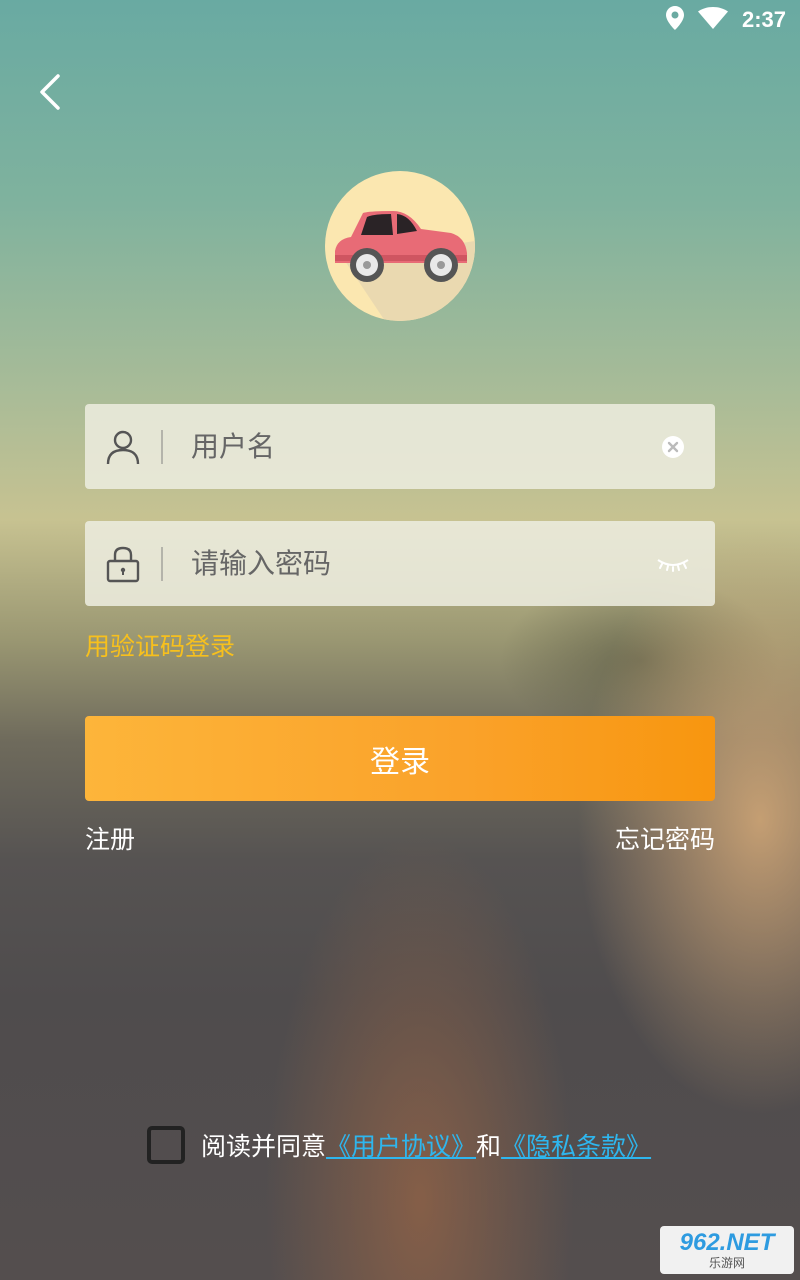  I want to click on avatar, so click(400, 246).